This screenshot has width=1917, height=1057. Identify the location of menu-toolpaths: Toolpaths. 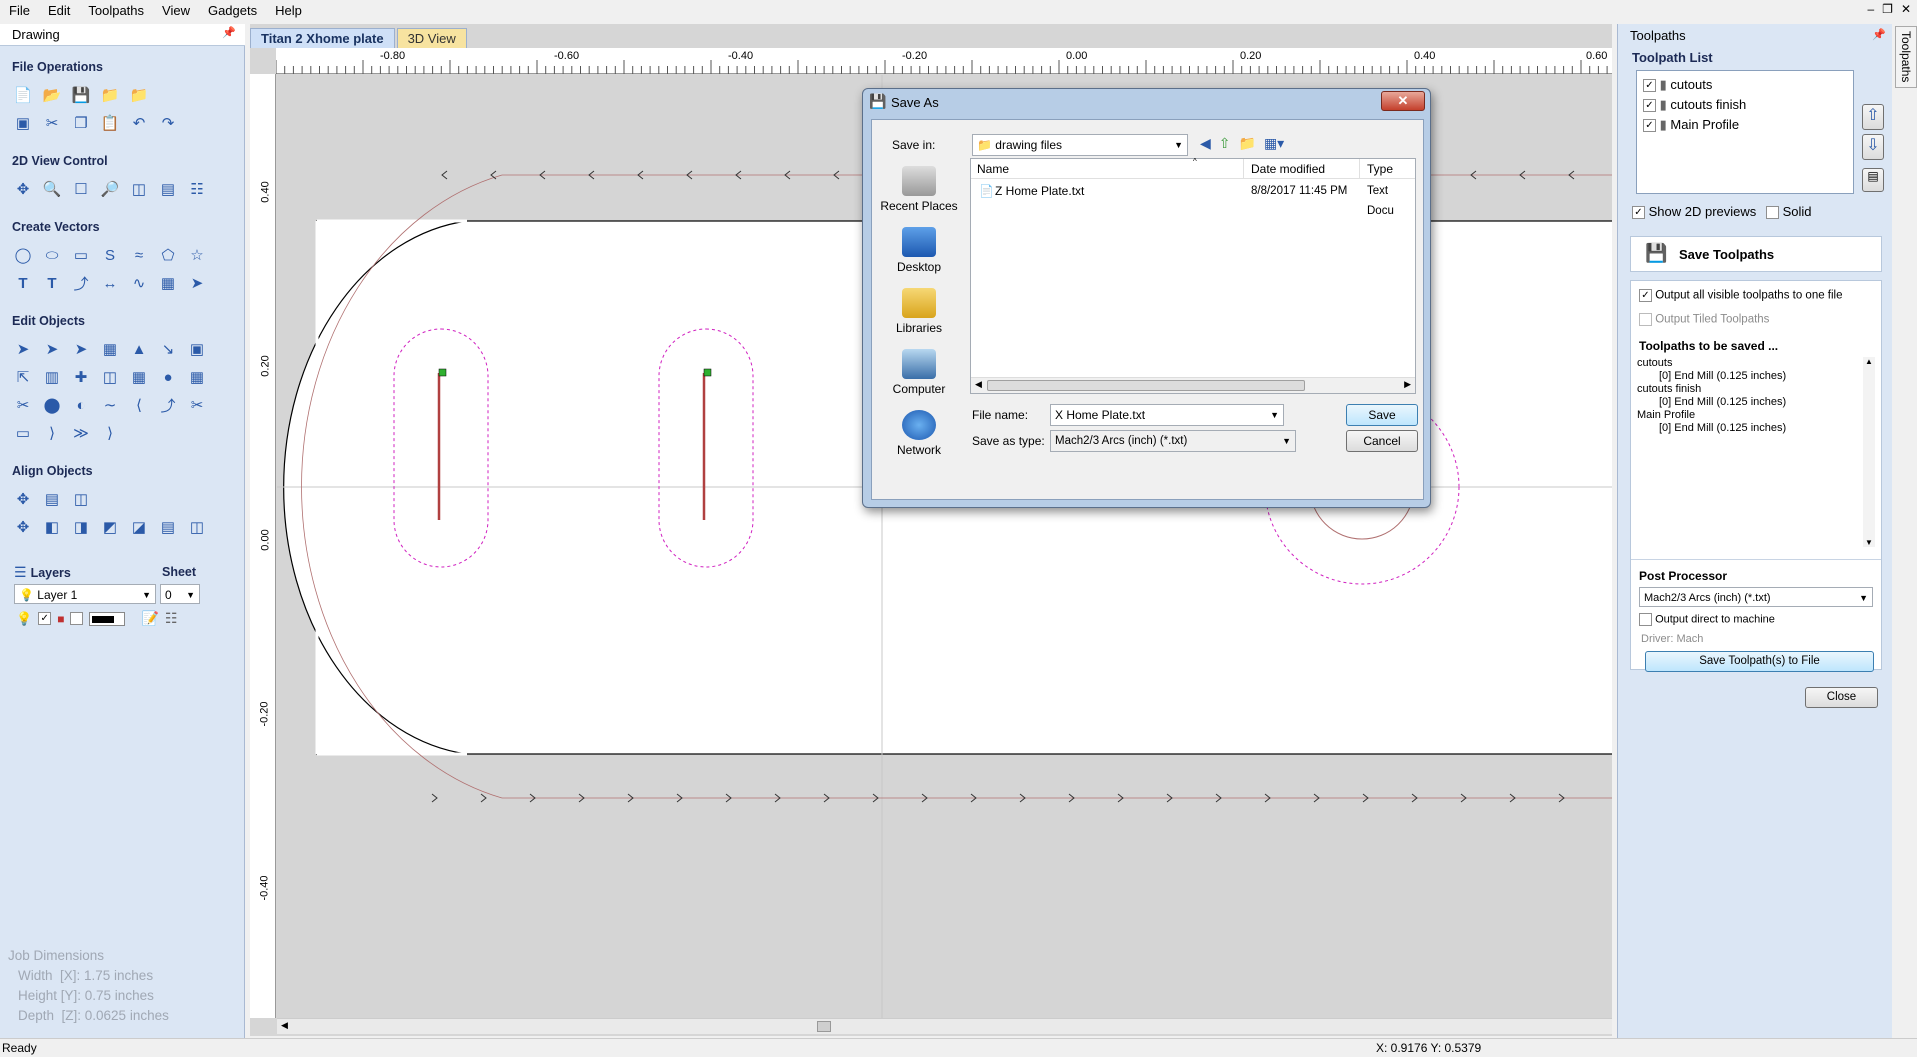
(116, 10).